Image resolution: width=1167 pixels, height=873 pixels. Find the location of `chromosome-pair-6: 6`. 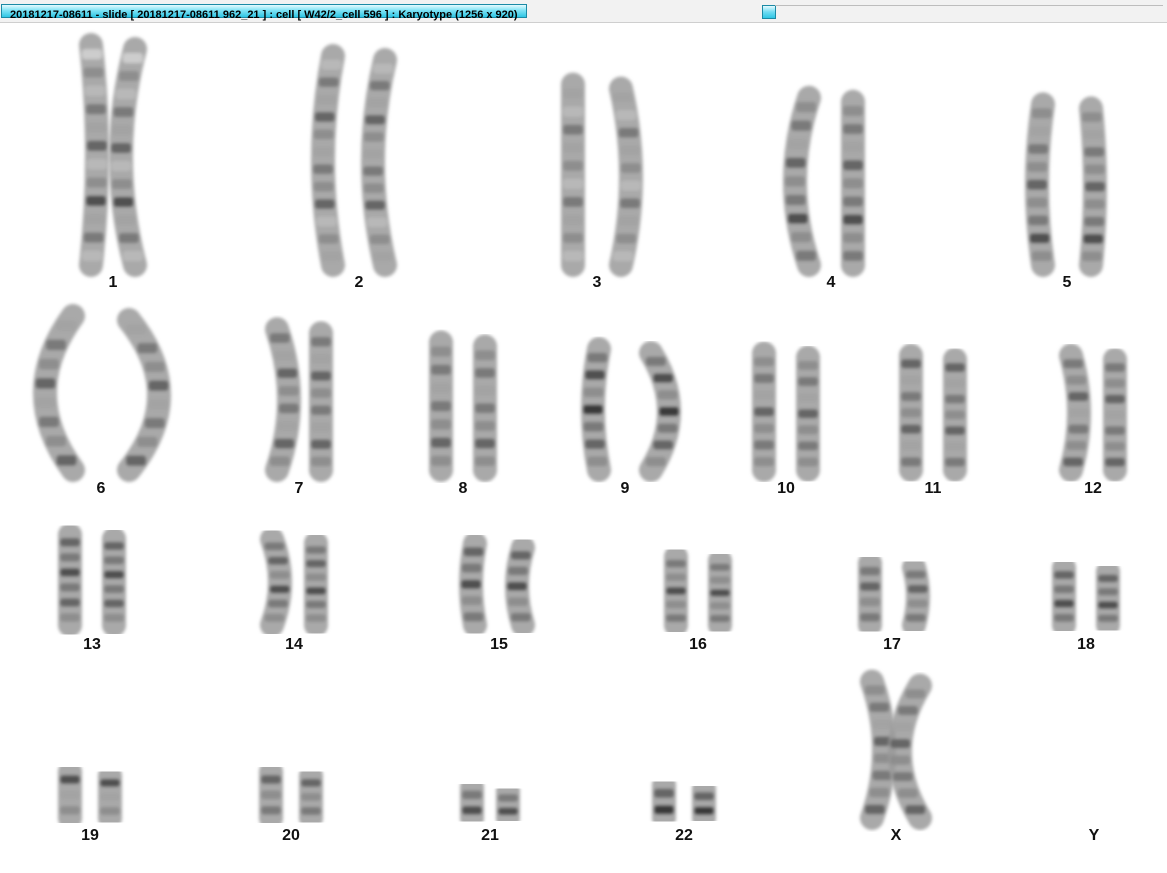

chromosome-pair-6: 6 is located at coordinates (102, 400).